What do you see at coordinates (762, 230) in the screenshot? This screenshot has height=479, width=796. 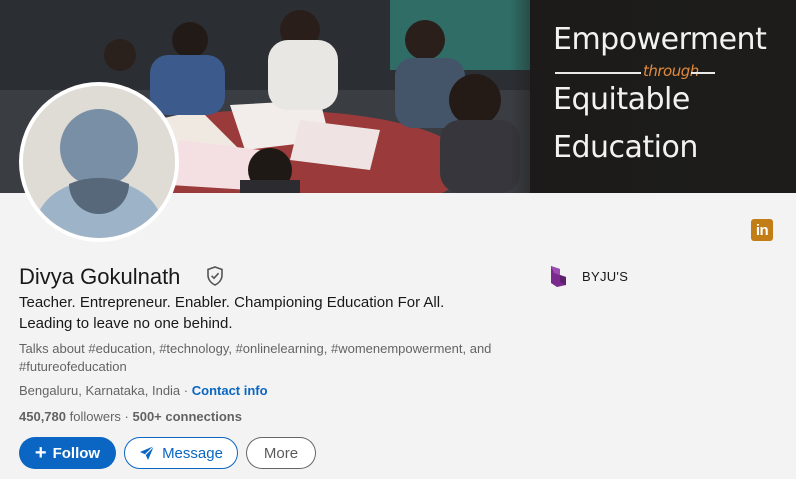 I see `linkedin-icon: in` at bounding box center [762, 230].